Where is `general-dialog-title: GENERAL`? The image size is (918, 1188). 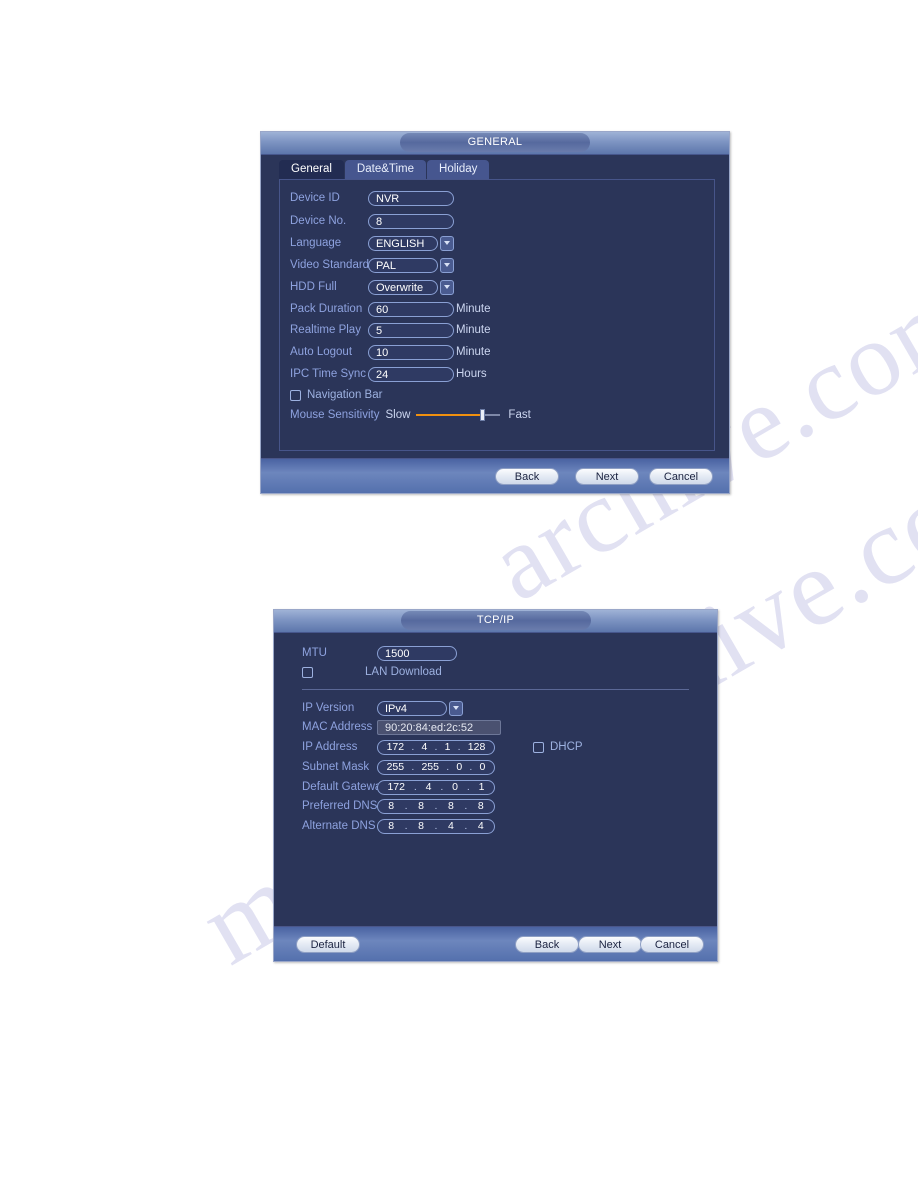 general-dialog-title: GENERAL is located at coordinates (495, 142).